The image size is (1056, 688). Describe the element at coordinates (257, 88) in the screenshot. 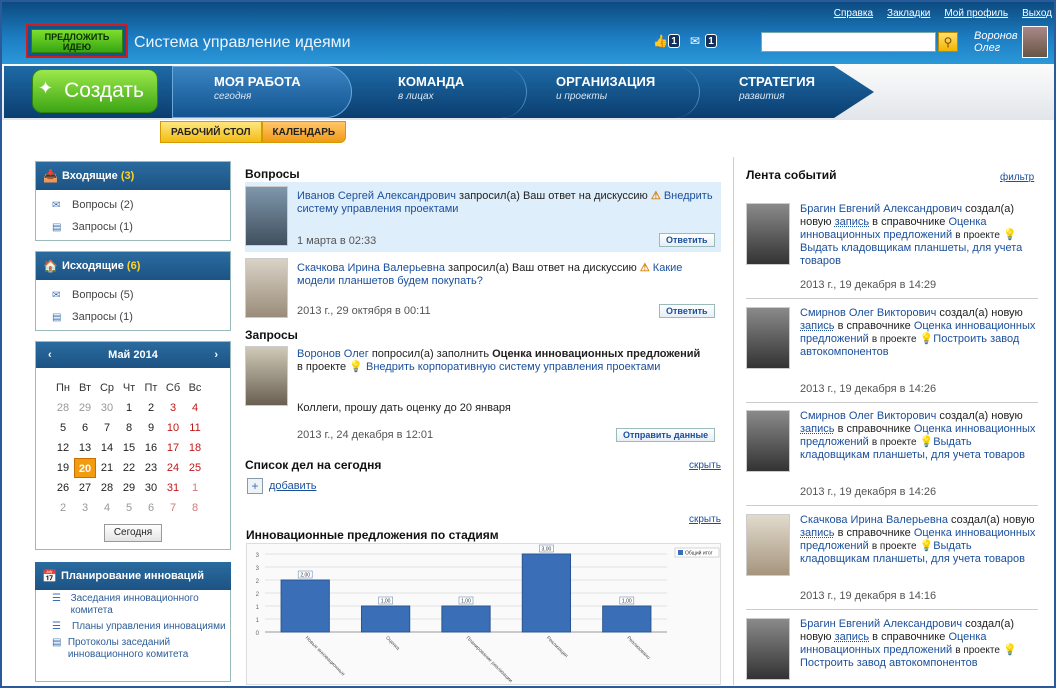

I see `nav-my-work: МОЯ РАБОТА сегодня` at that location.